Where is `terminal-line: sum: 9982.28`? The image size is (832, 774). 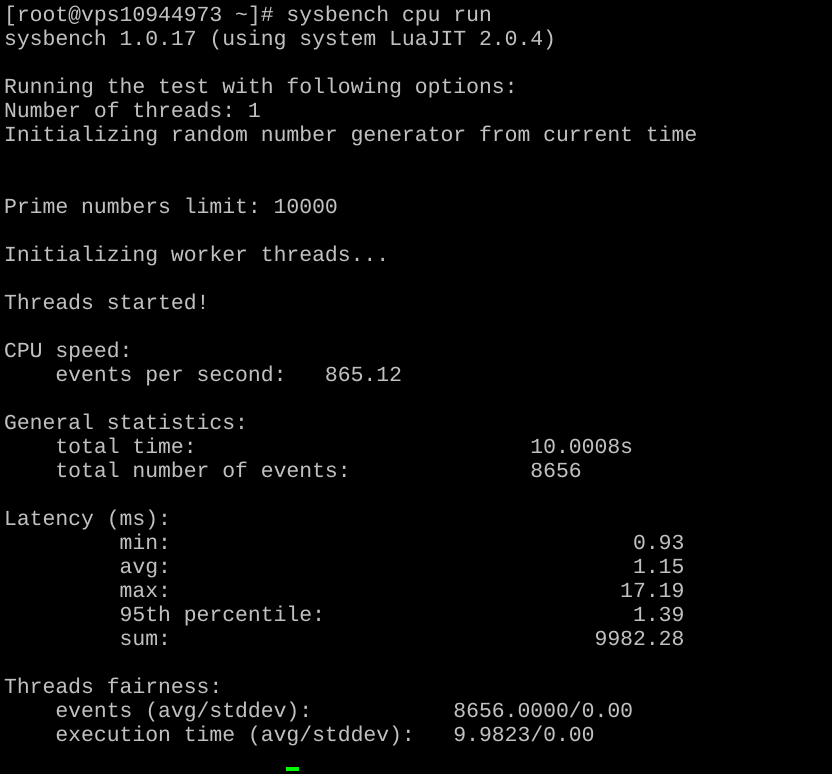 terminal-line: sum: 9982.28 is located at coordinates (401, 640).